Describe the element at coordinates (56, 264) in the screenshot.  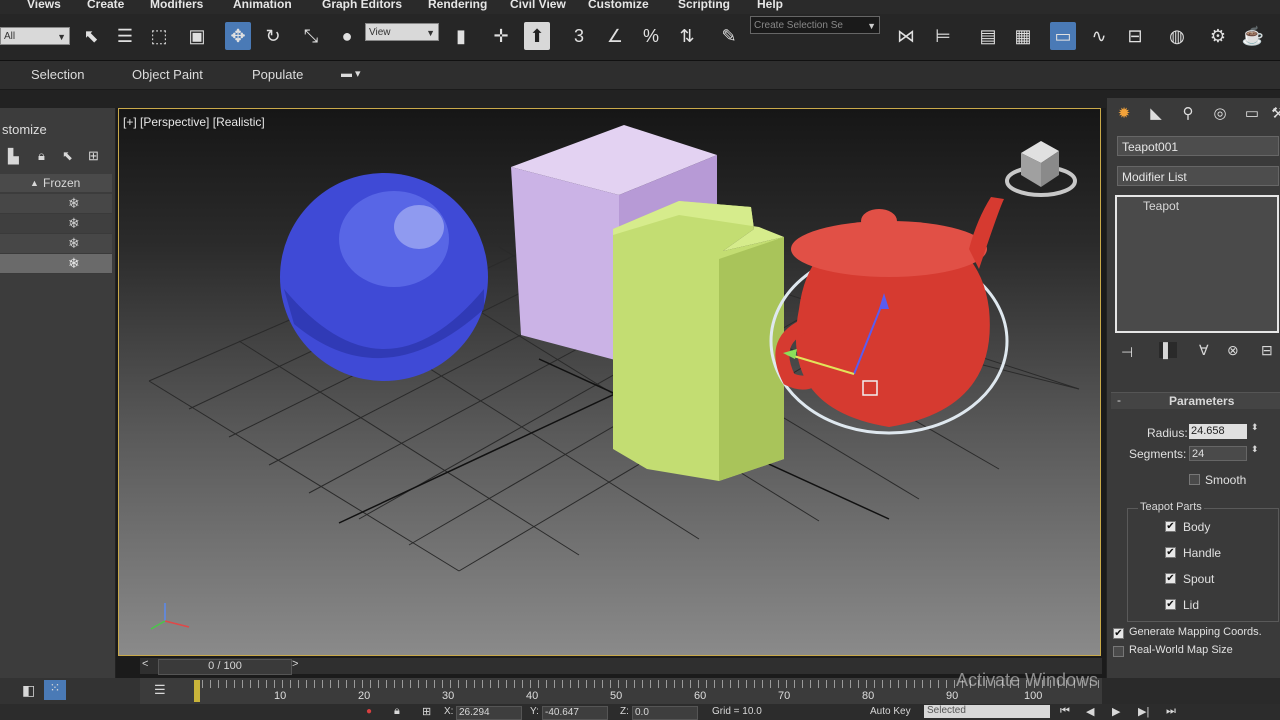
I see `table-row-selected: ❄` at that location.